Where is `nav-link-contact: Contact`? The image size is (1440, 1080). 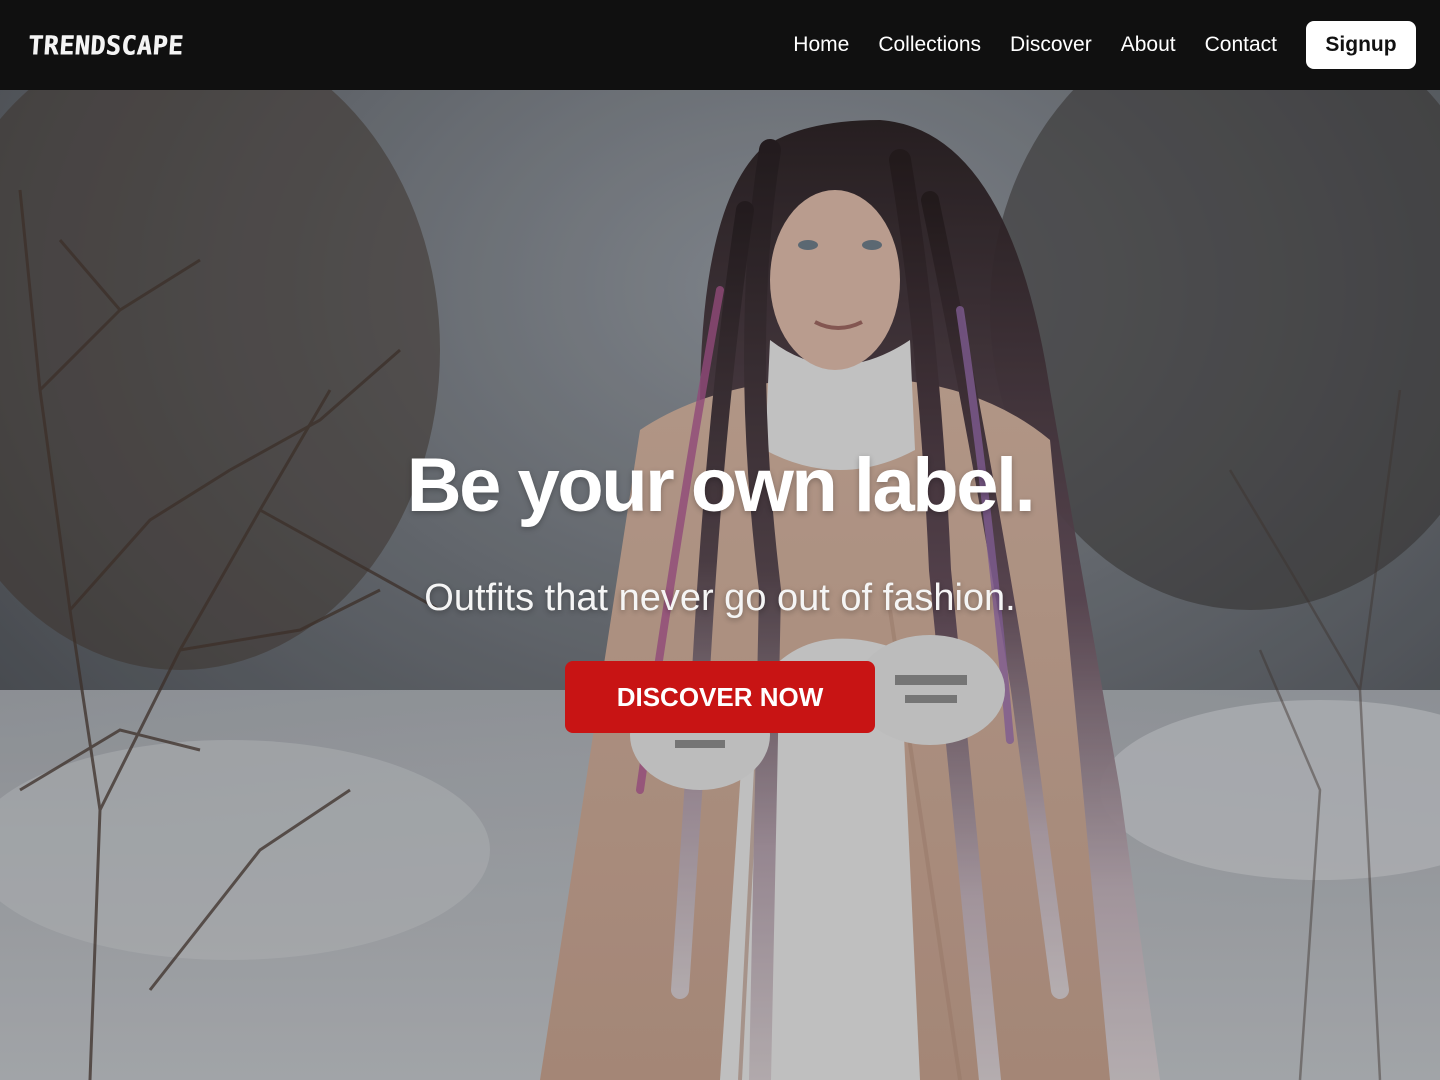 nav-link-contact: Contact is located at coordinates (1241, 45).